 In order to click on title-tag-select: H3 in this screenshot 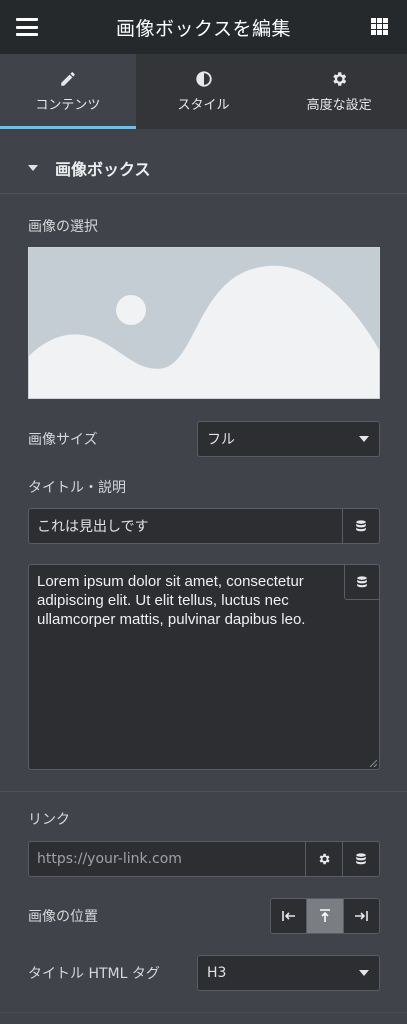, I will do `click(288, 973)`.